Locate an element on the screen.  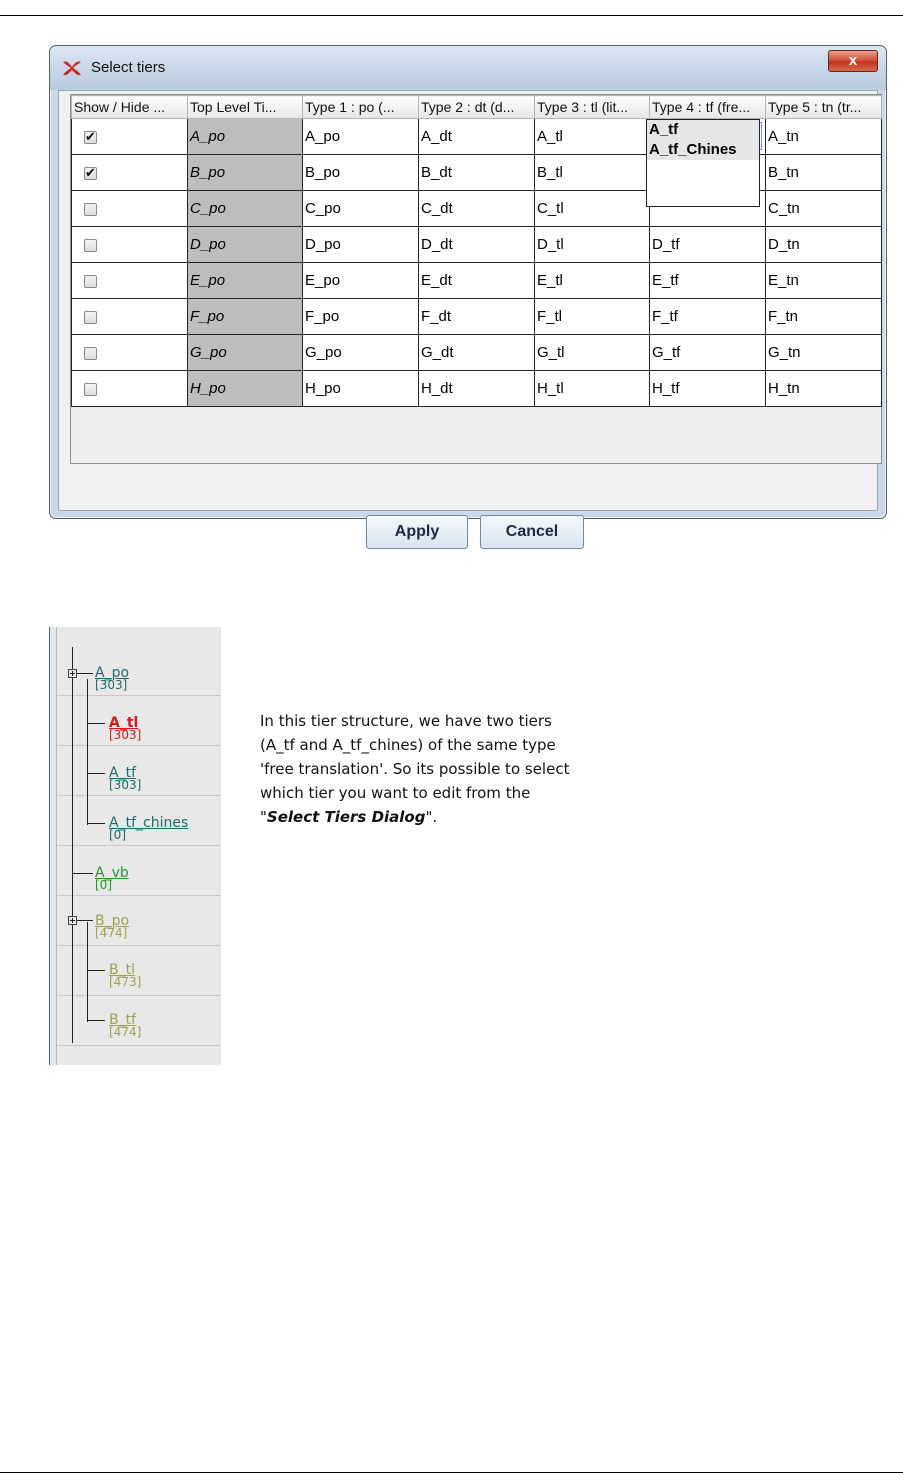
type-4-cell: G_tf is located at coordinates (707, 352).